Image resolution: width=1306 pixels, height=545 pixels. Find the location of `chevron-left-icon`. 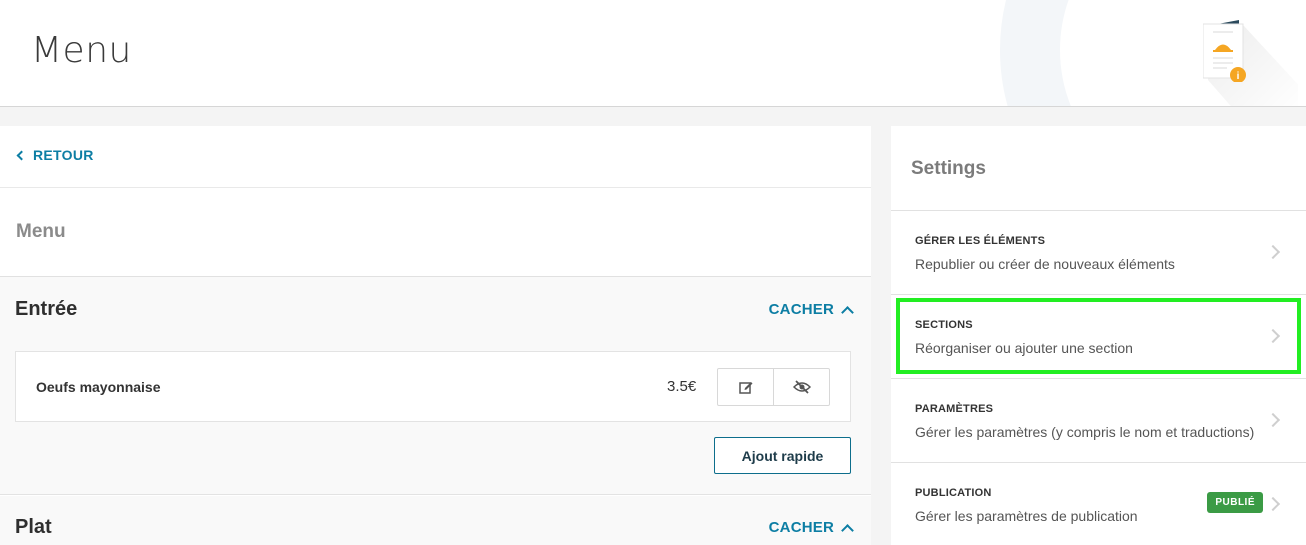

chevron-left-icon is located at coordinates (21, 155).